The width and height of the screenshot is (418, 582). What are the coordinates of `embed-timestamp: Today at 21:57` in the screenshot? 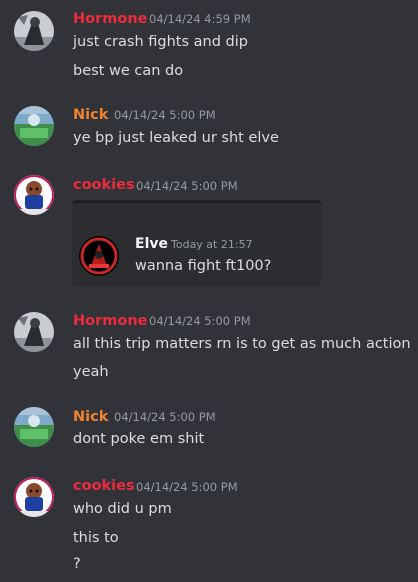 It's located at (212, 244).